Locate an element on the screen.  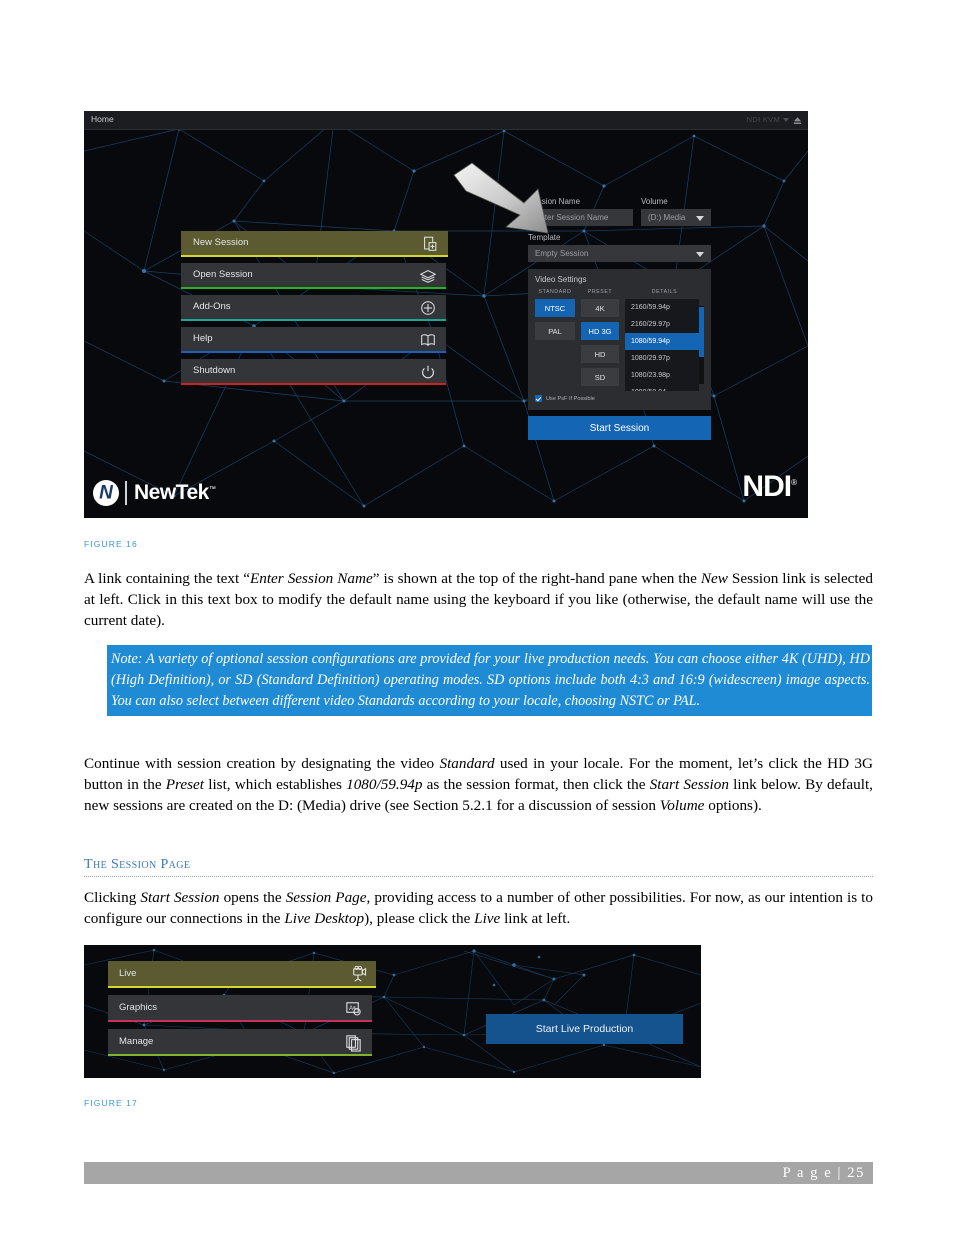
scroll-down-arrow-icon is located at coordinates (701, 387).